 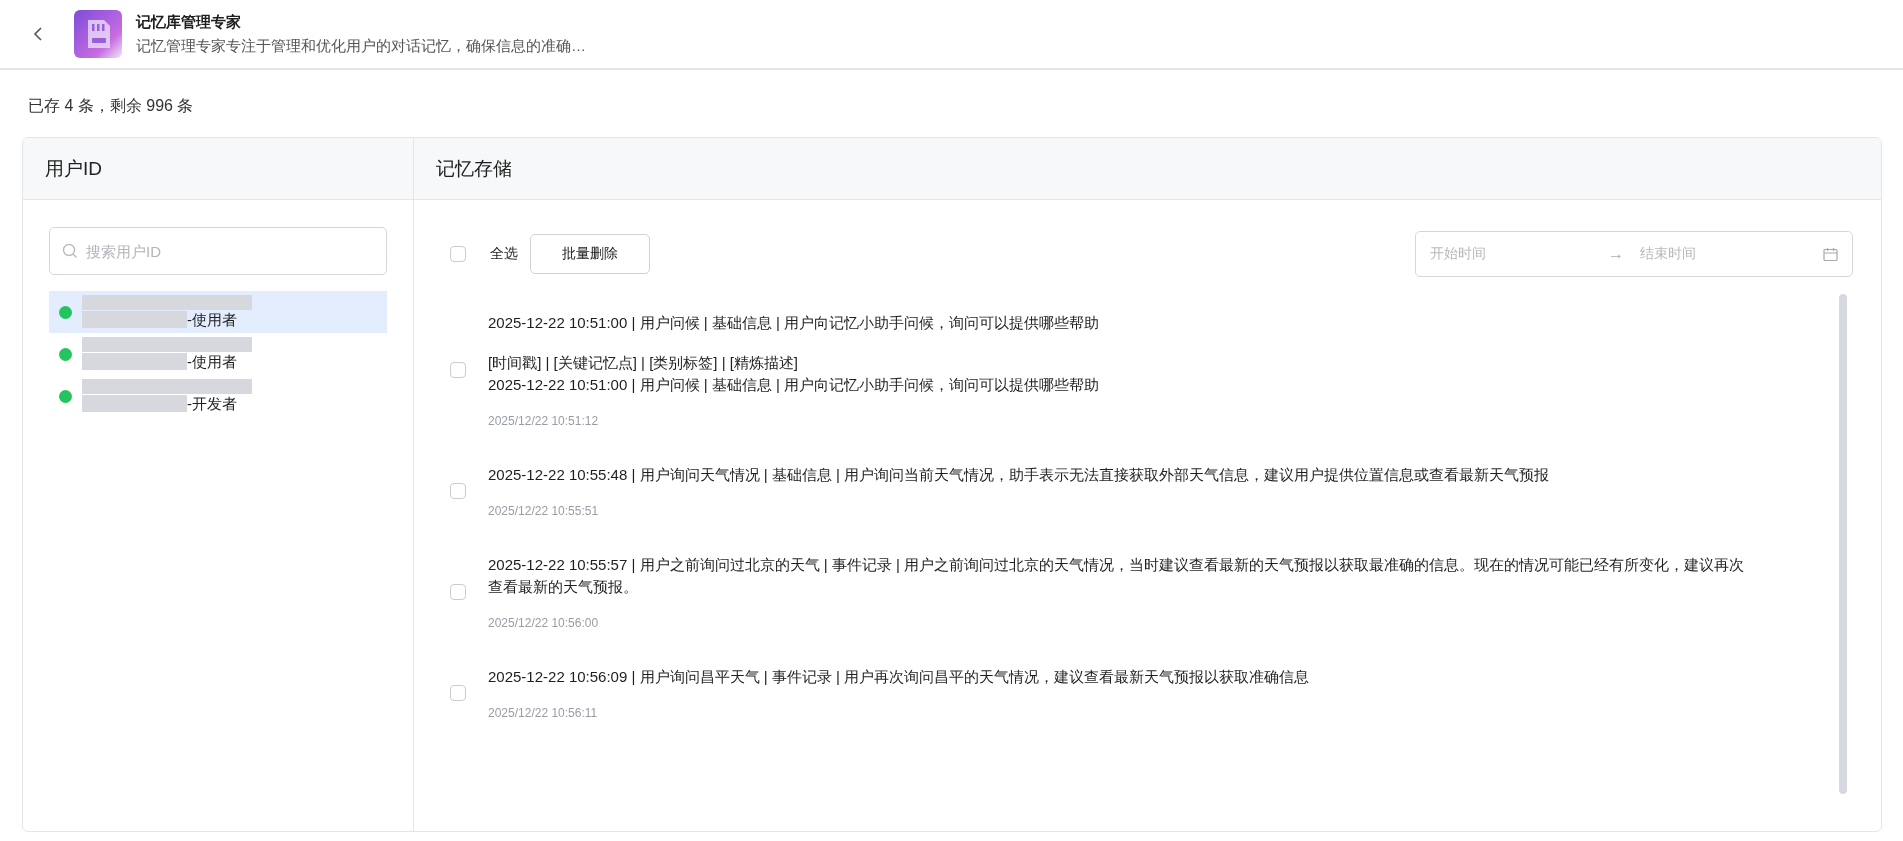 What do you see at coordinates (1830, 254) in the screenshot?
I see `calendar-icon` at bounding box center [1830, 254].